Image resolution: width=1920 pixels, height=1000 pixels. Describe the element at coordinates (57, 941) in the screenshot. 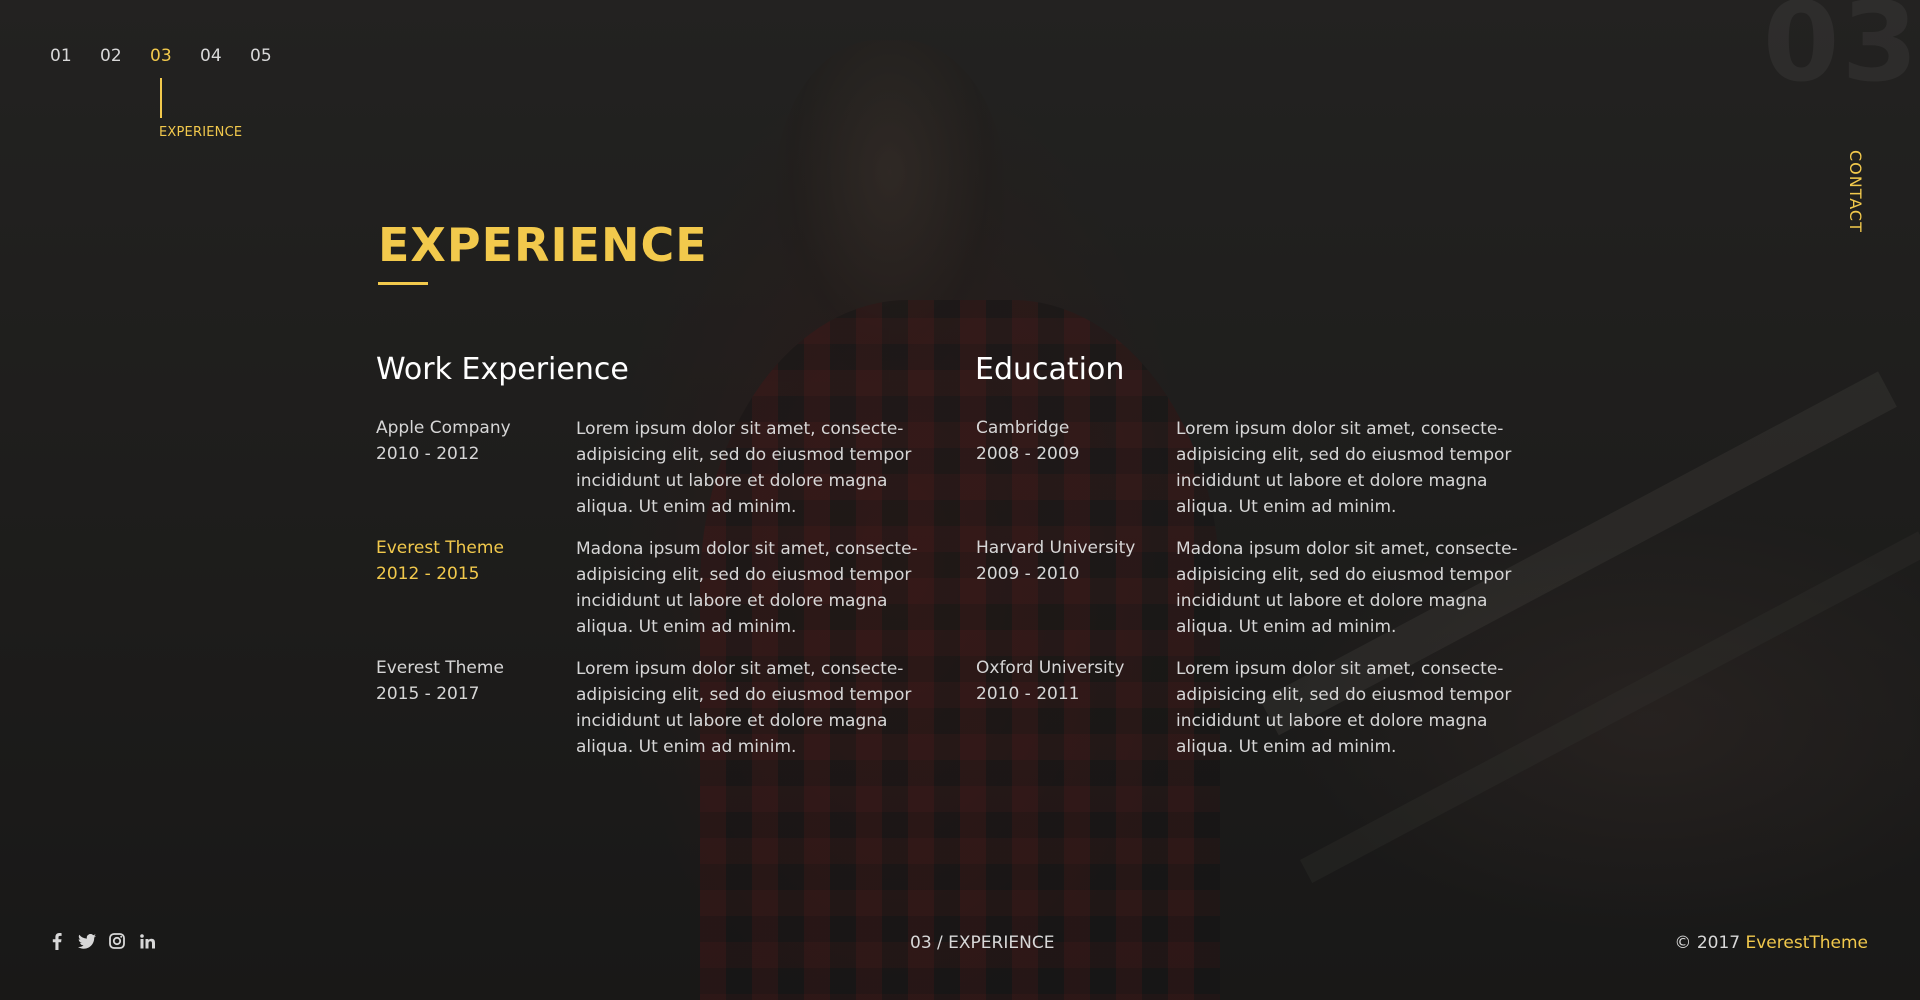

I see `facebook-icon` at that location.